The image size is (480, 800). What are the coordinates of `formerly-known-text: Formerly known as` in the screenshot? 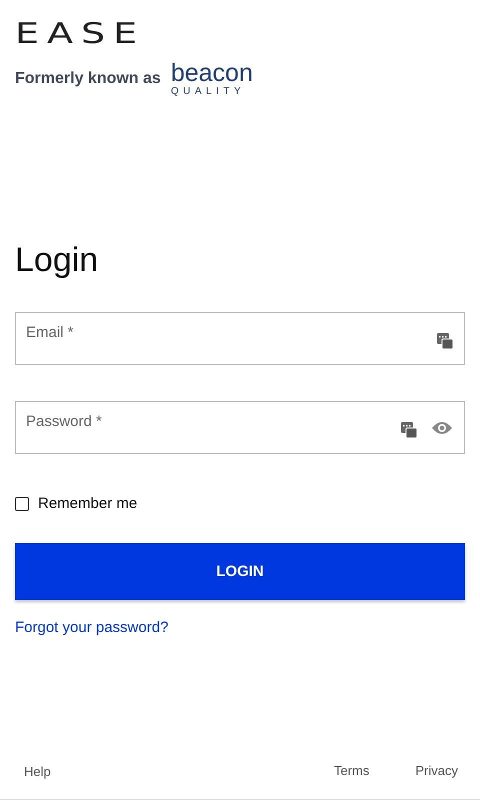 It's located at (88, 79).